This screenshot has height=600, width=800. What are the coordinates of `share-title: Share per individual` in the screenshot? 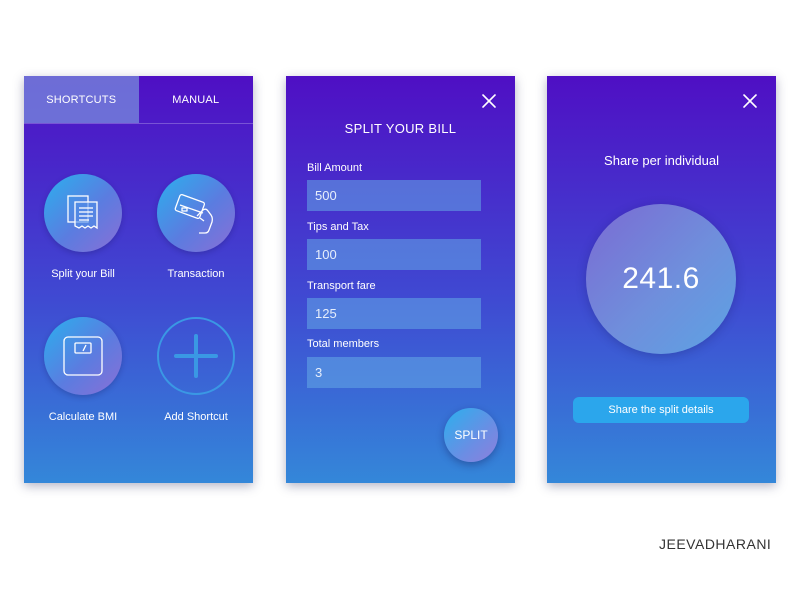 It's located at (661, 160).